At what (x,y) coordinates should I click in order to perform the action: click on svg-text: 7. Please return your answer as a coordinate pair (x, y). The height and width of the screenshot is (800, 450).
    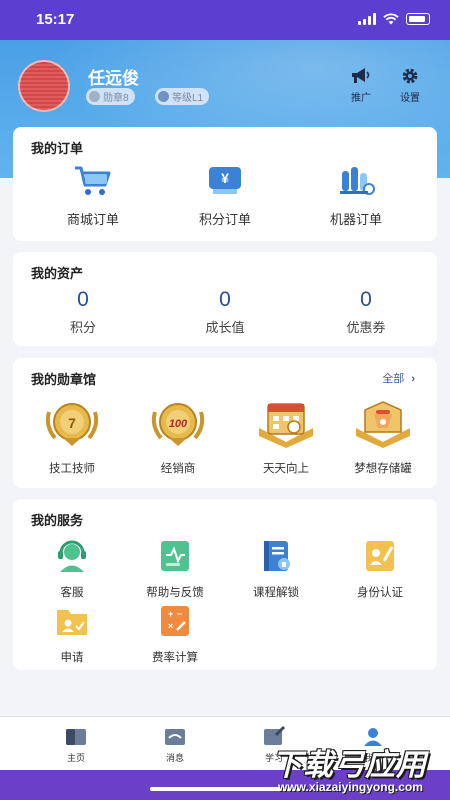
    Looking at the image, I should click on (72, 423).